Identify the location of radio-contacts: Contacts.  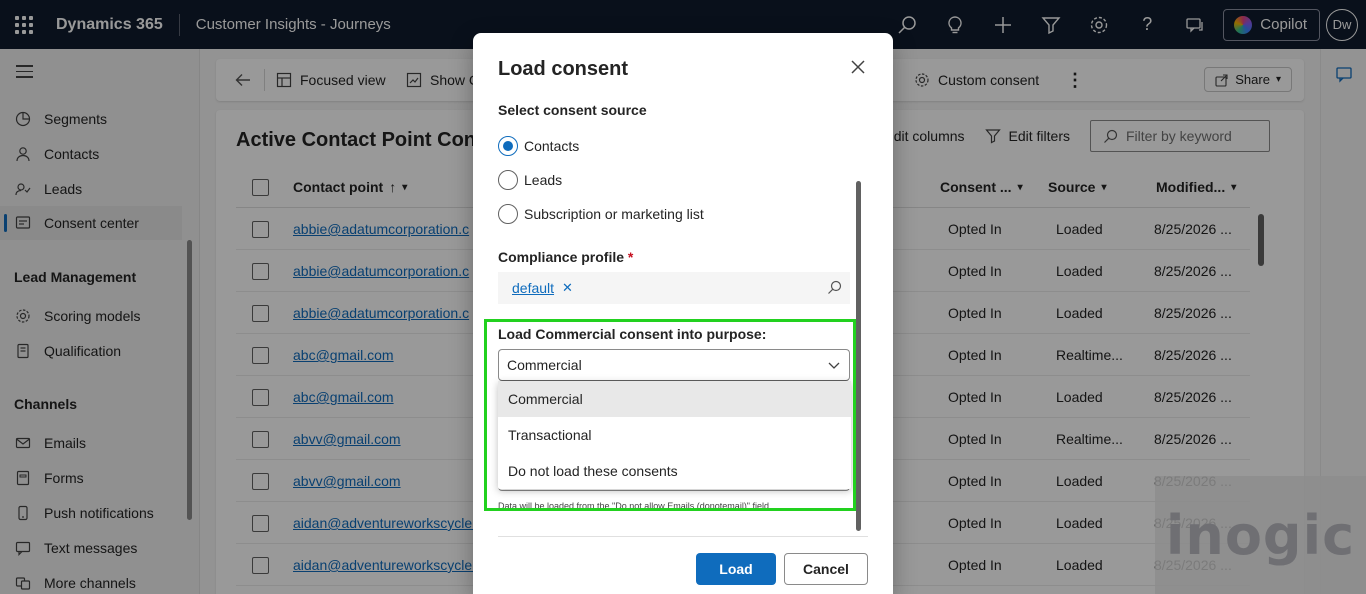
(538, 146).